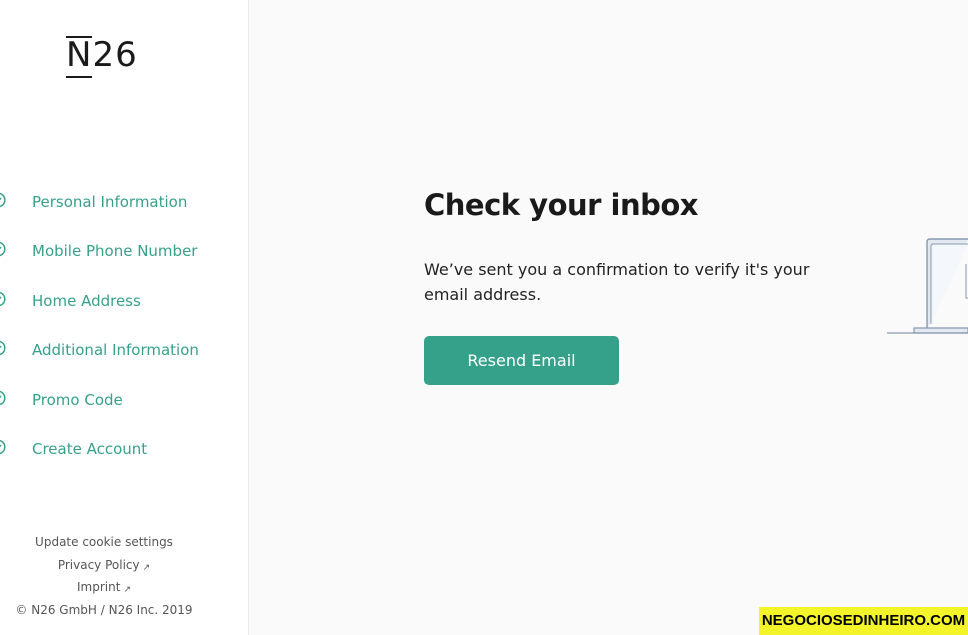  I want to click on copyright-text: © N26 GmbH / N26 Inc. 2019, so click(104, 609).